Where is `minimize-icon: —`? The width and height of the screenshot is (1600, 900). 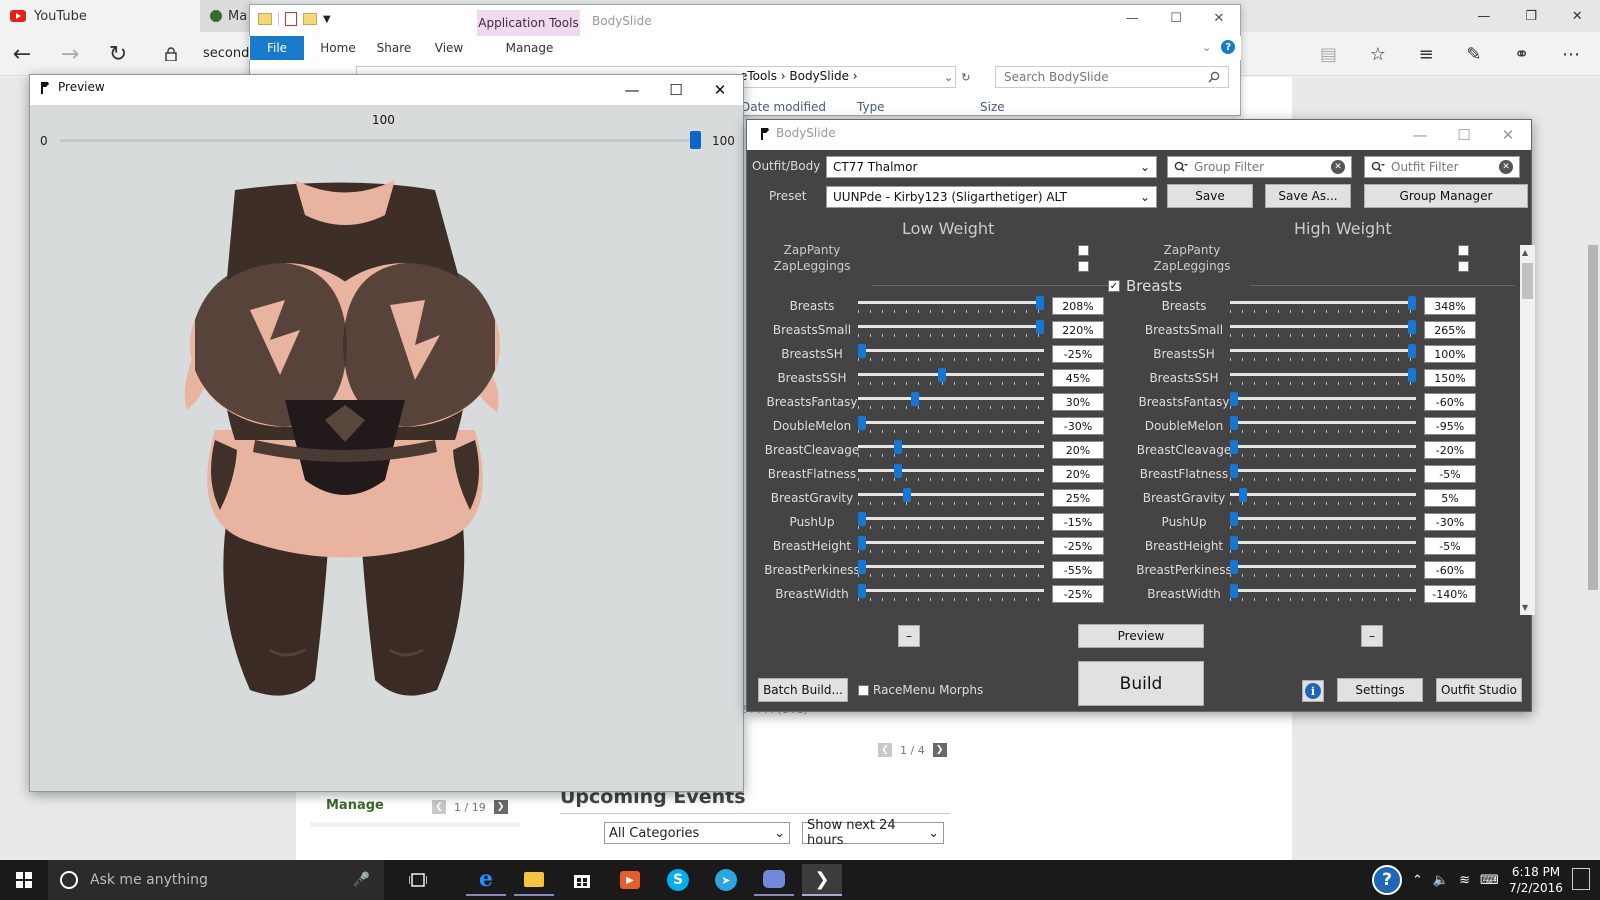
minimize-icon: — is located at coordinates (1132, 18).